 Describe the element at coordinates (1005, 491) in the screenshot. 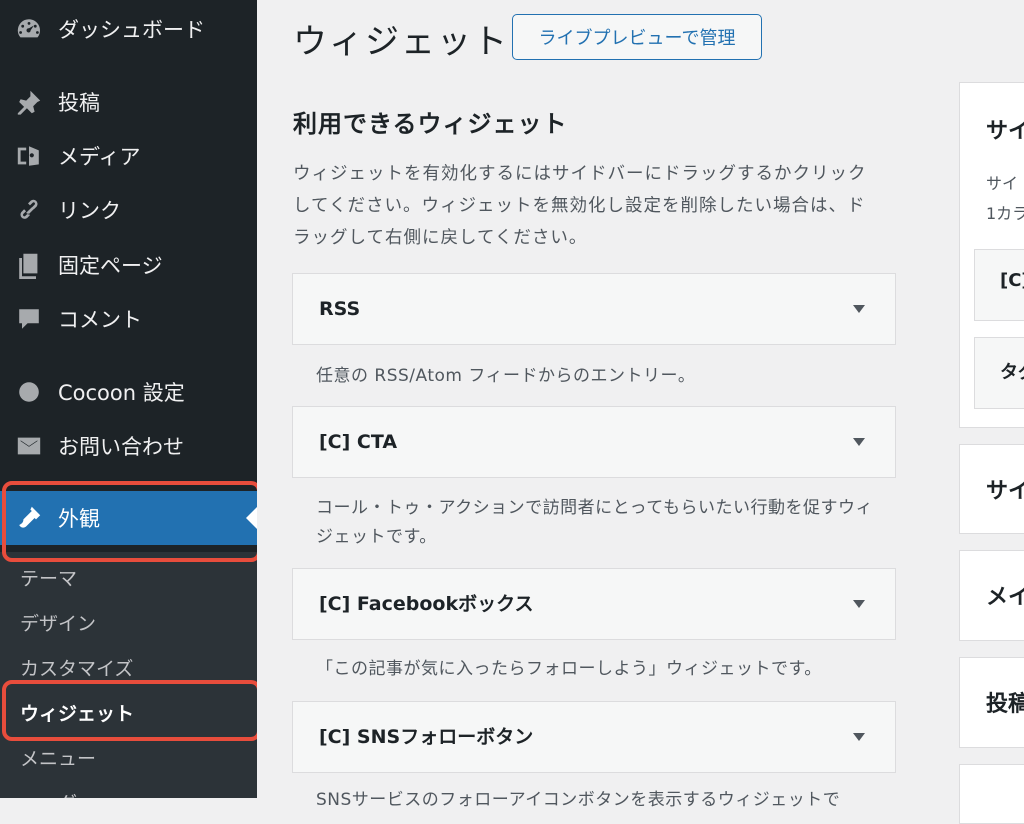

I see `panel-title: サイ` at that location.